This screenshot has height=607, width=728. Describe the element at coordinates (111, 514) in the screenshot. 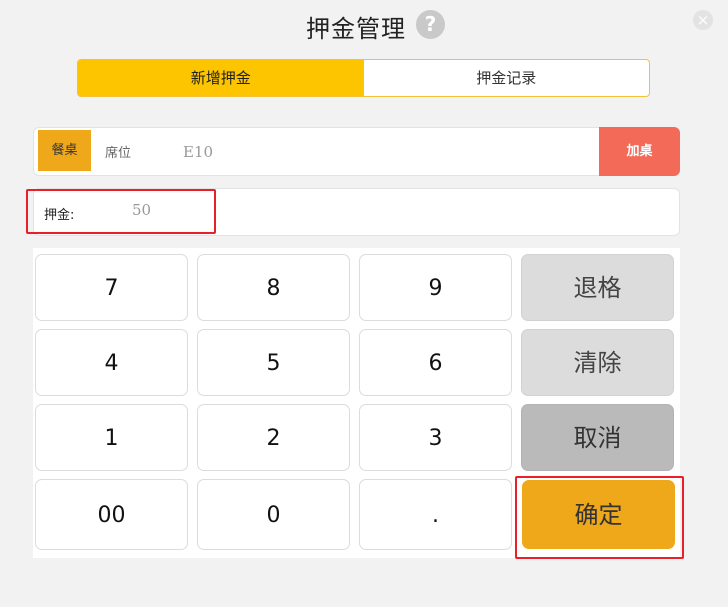

I see `key-00: 00` at that location.